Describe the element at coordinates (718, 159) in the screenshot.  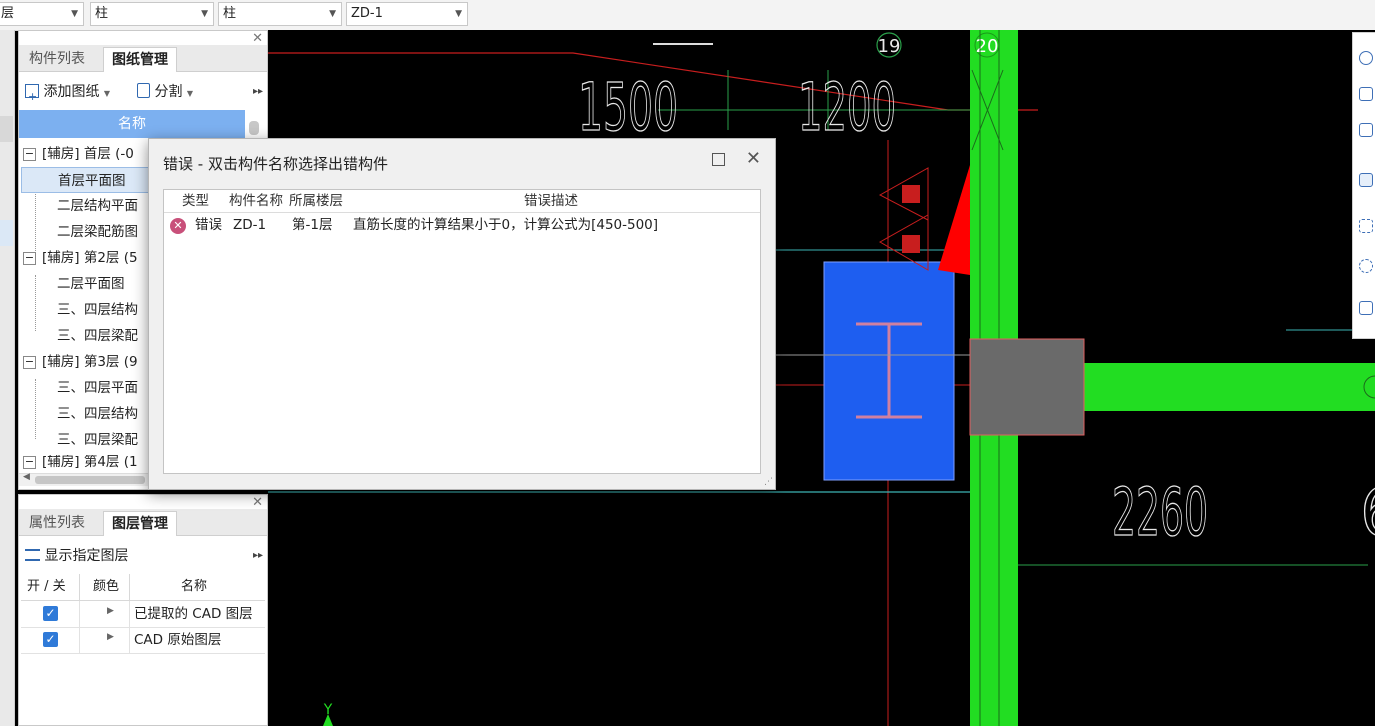
I see `maximize-icon` at that location.